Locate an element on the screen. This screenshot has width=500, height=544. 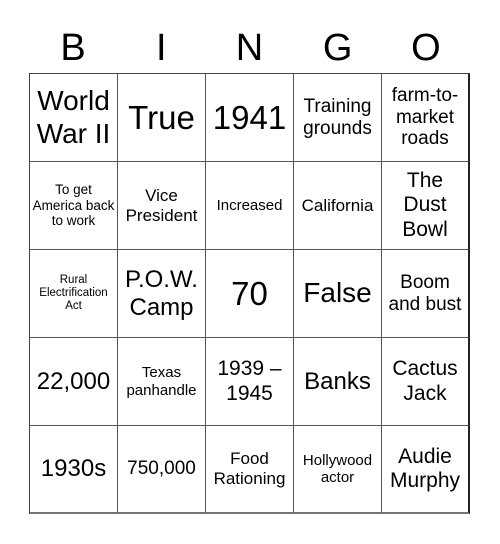
bingo-cell: 22,000 is located at coordinates (74, 382).